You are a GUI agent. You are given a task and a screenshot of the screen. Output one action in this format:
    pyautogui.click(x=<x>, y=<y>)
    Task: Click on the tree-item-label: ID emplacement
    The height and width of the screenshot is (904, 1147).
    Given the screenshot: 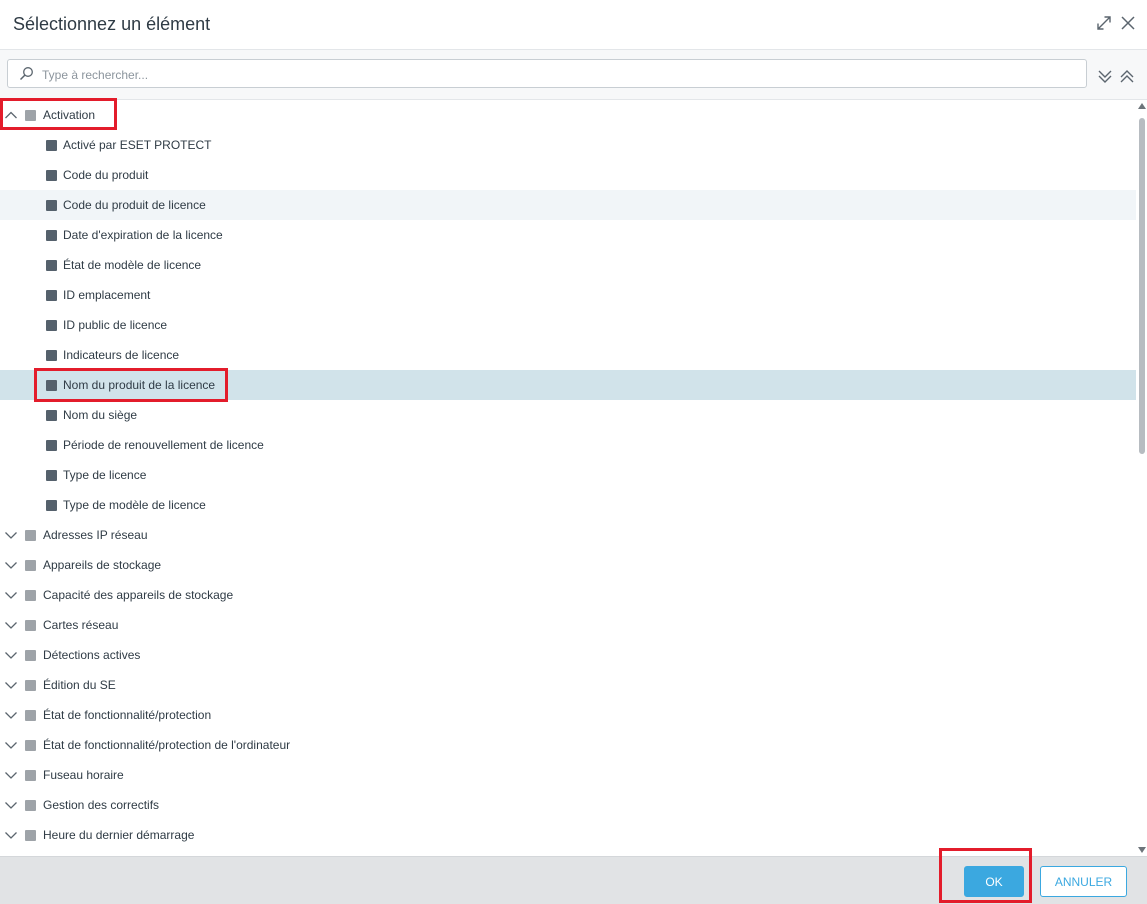 What is the action you would take?
    pyautogui.click(x=107, y=295)
    